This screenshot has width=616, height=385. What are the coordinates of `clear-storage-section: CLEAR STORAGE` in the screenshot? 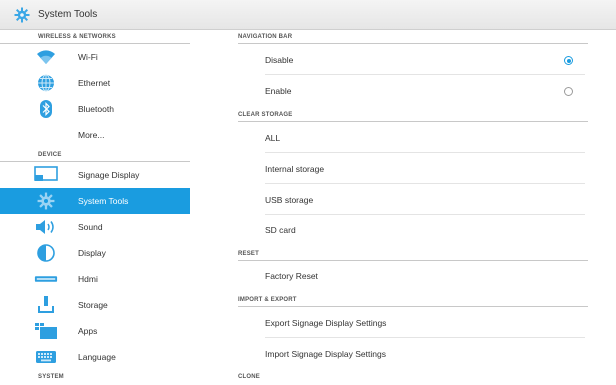 It's located at (413, 115).